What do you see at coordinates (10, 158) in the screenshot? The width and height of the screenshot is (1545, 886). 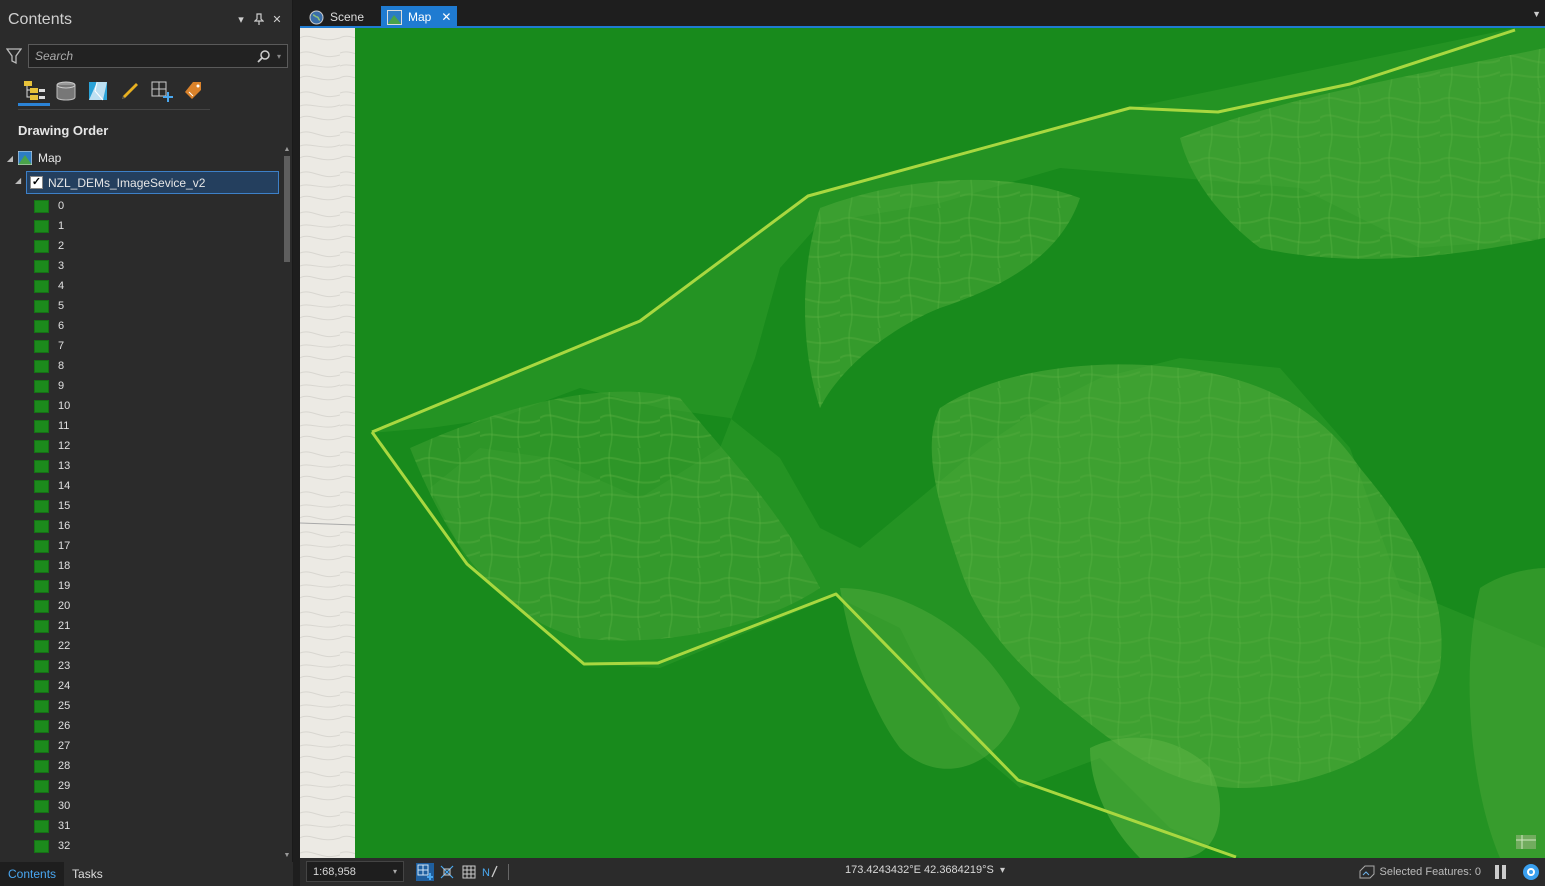 I see `collapse-icon: ◢` at bounding box center [10, 158].